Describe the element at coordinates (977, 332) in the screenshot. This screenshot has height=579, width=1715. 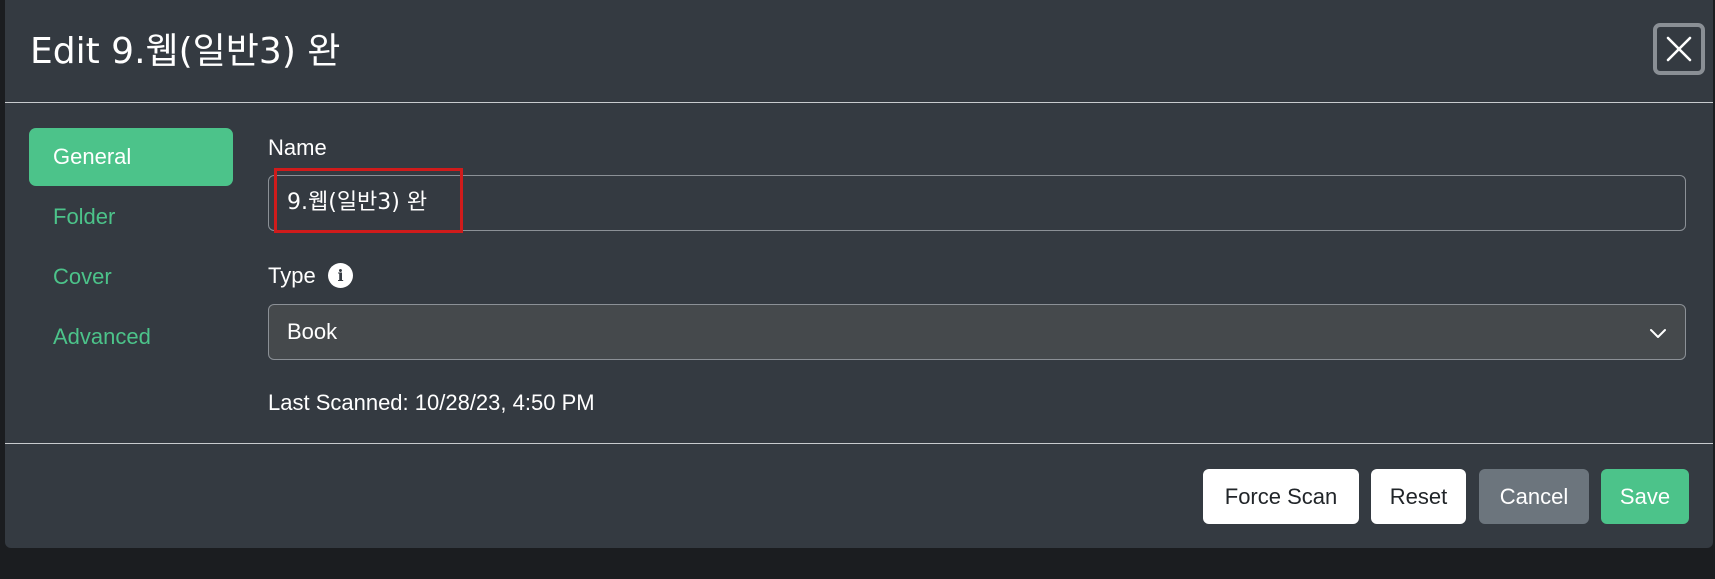
I see `type-select: Book` at that location.